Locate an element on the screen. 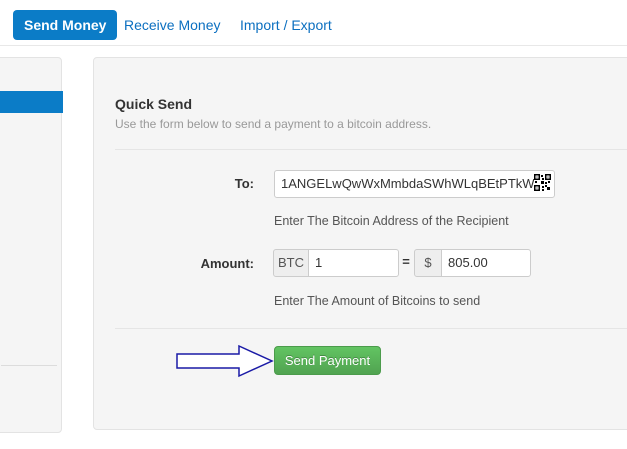 This screenshot has height=449, width=627. send-payment-button: Send Payment is located at coordinates (327, 360).